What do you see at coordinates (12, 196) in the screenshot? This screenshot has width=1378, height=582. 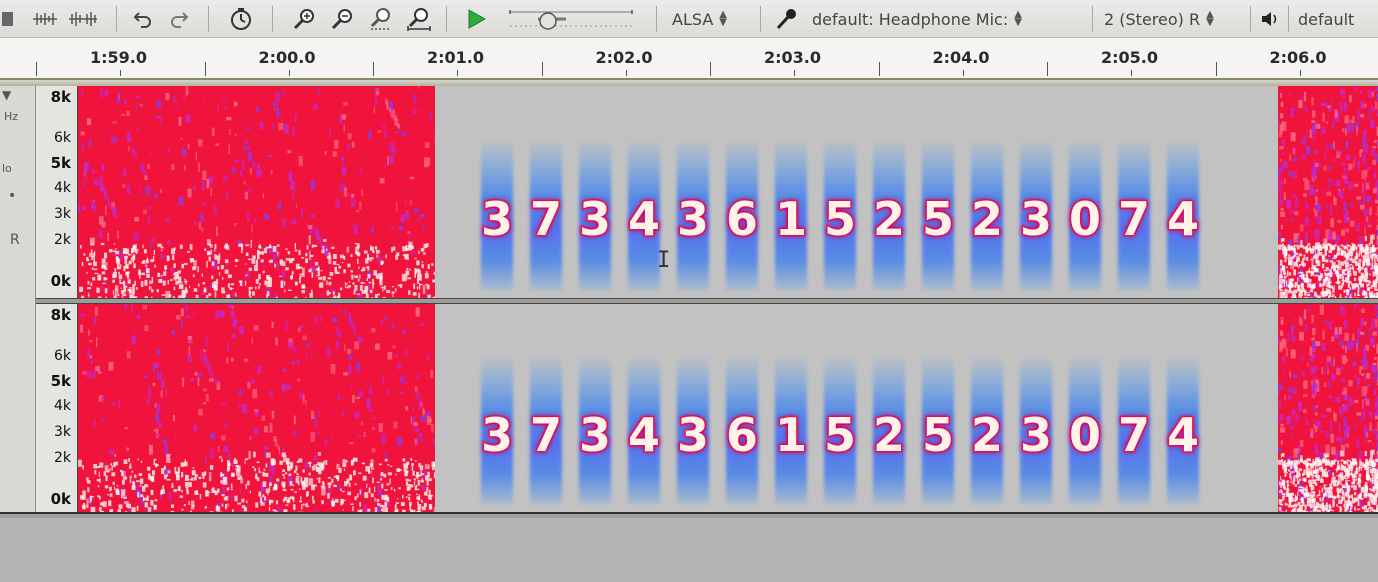 I see `gain-slider-knob: •` at bounding box center [12, 196].